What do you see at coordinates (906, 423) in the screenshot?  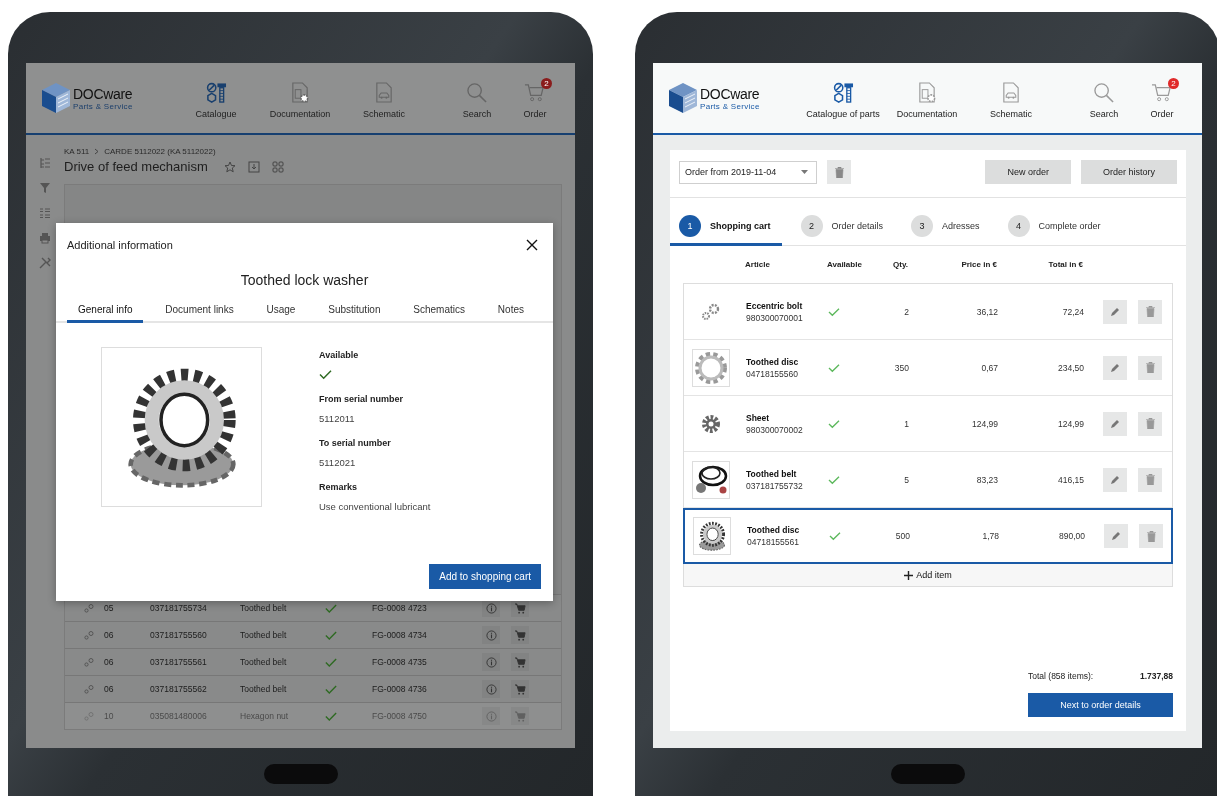 I see `quantity: 1` at bounding box center [906, 423].